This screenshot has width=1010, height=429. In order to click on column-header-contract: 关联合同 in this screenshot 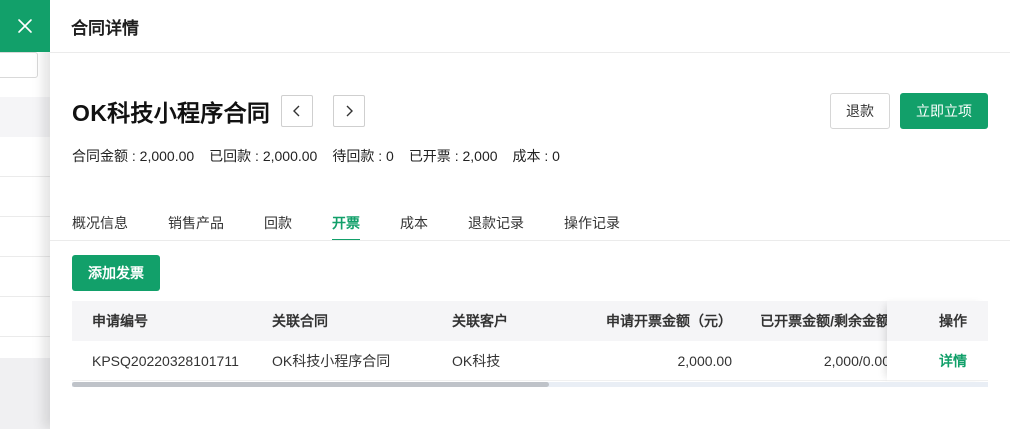, I will do `click(300, 321)`.